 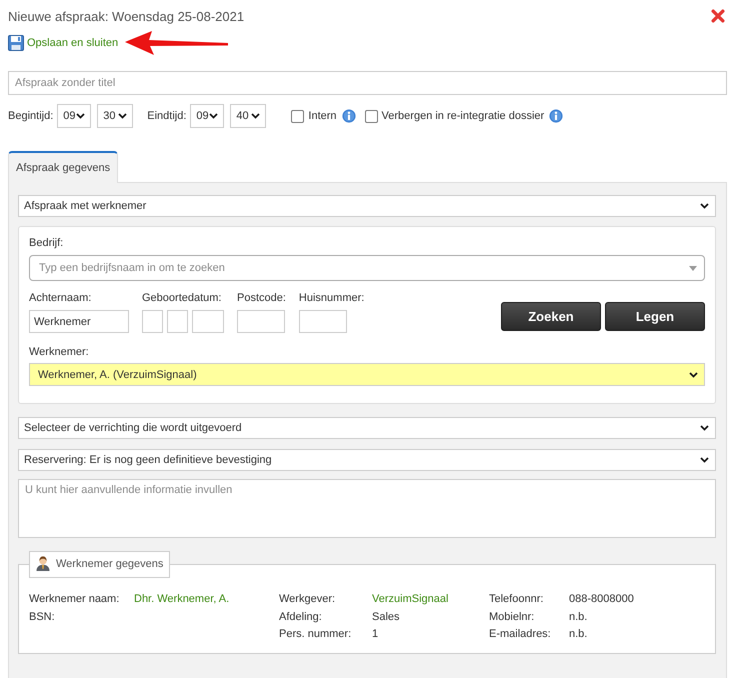 I want to click on window-title: Nieuwe afspraak: Woensdag 25-08-2021, so click(x=126, y=16).